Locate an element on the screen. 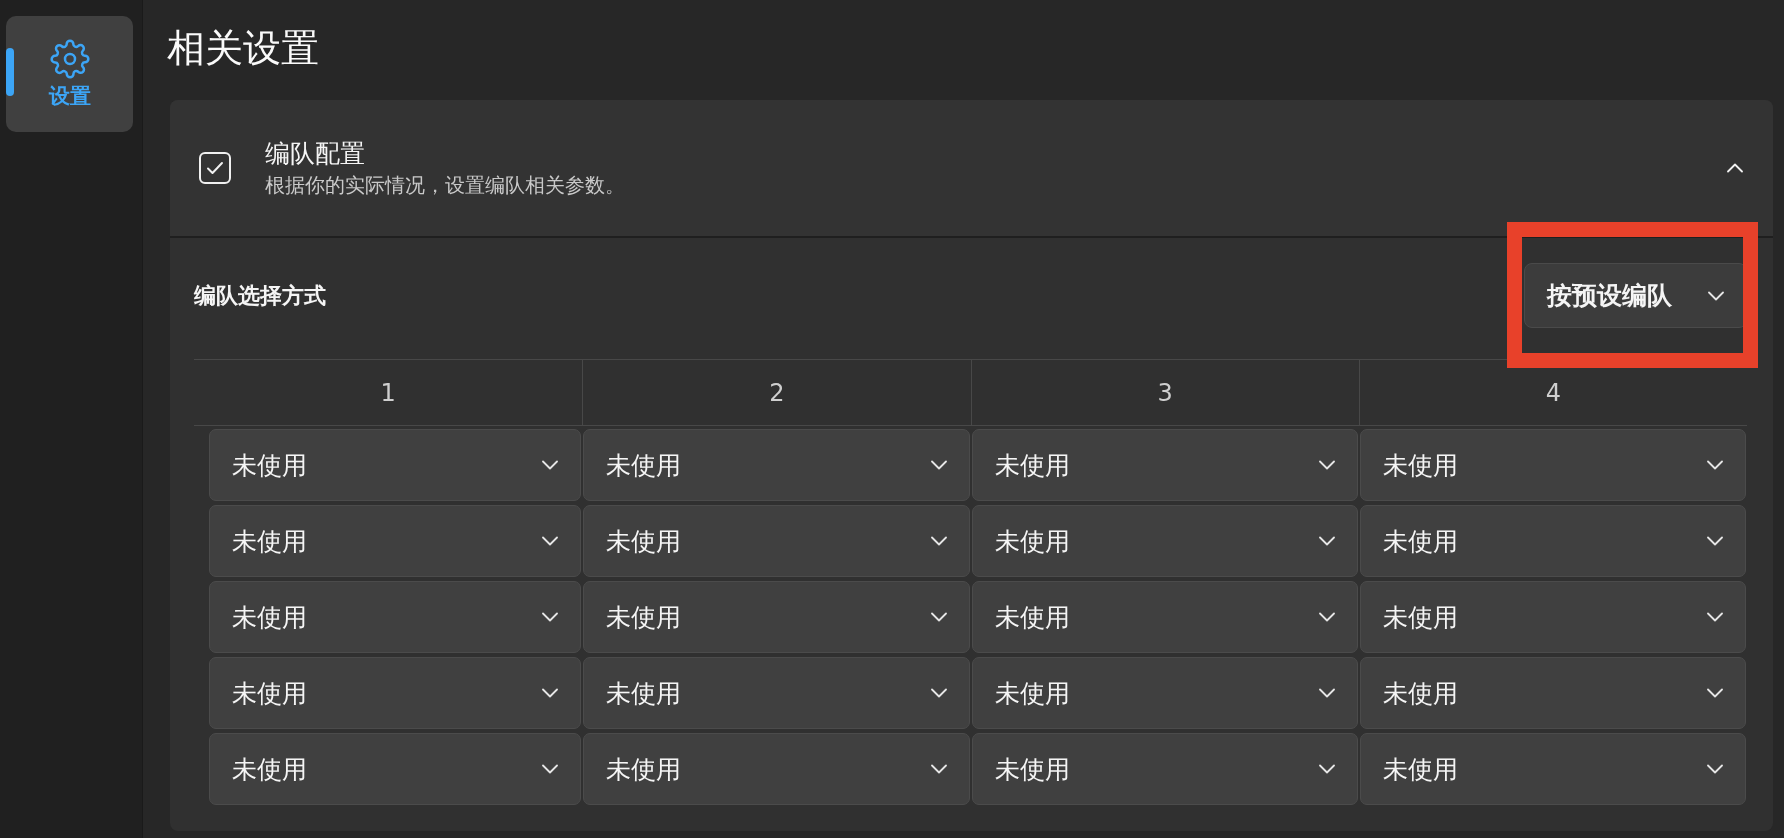  settings-icon is located at coordinates (69, 59).